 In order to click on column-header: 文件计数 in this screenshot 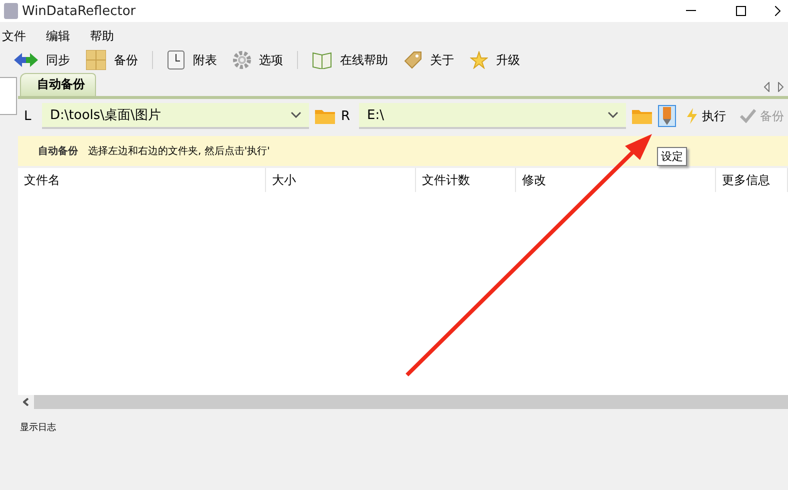, I will do `click(466, 180)`.